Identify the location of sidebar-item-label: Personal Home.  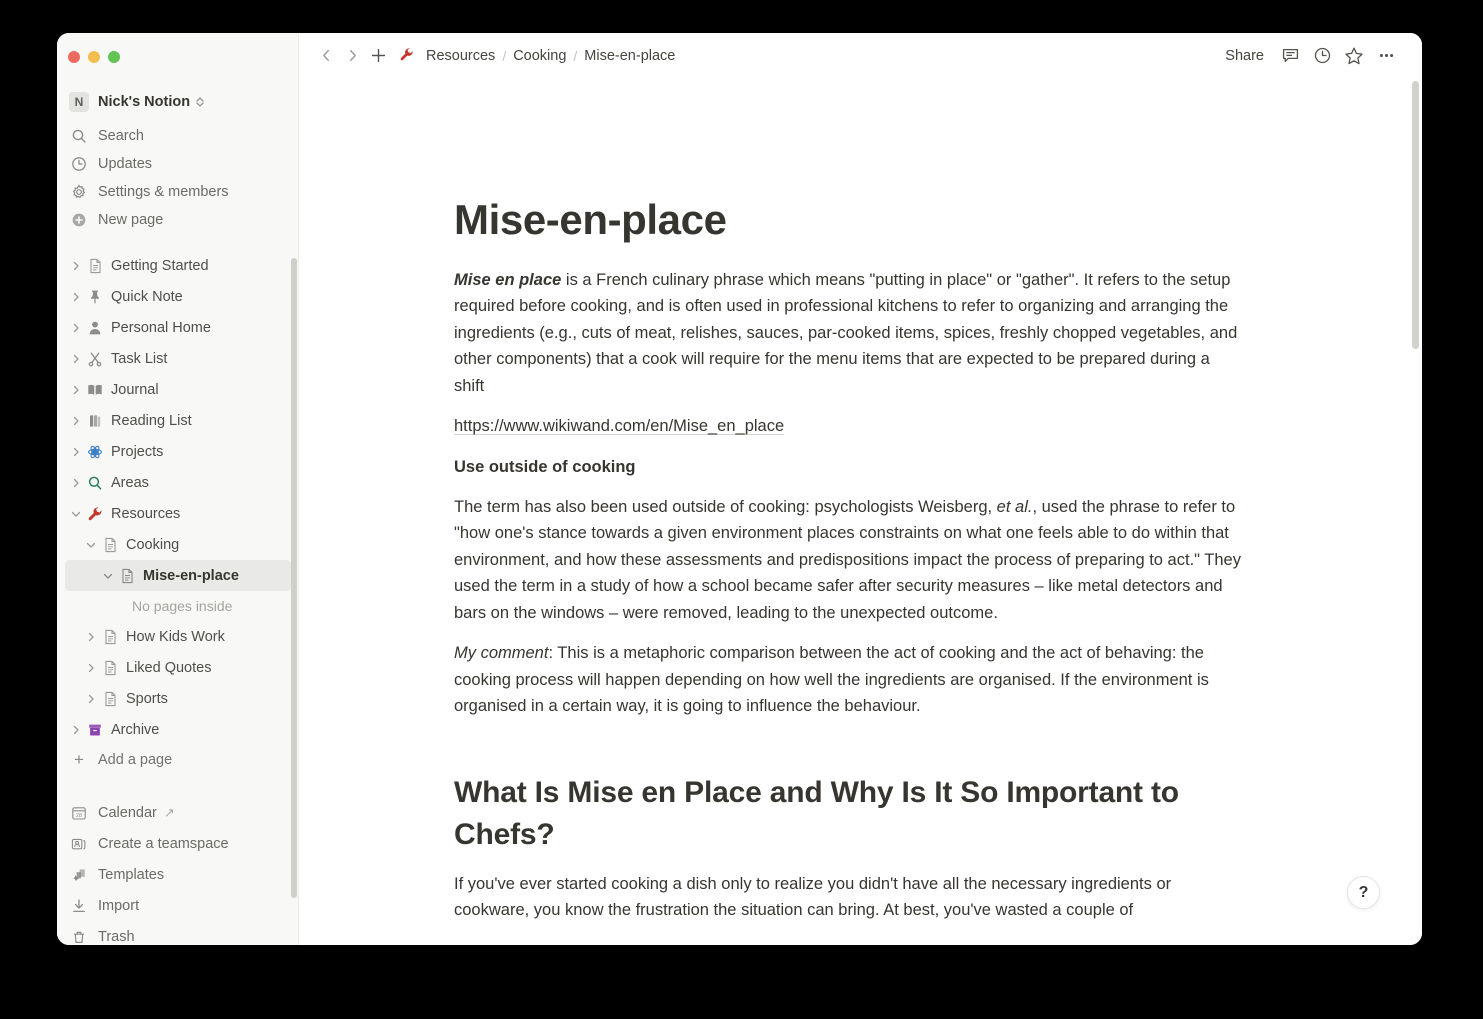
(161, 327).